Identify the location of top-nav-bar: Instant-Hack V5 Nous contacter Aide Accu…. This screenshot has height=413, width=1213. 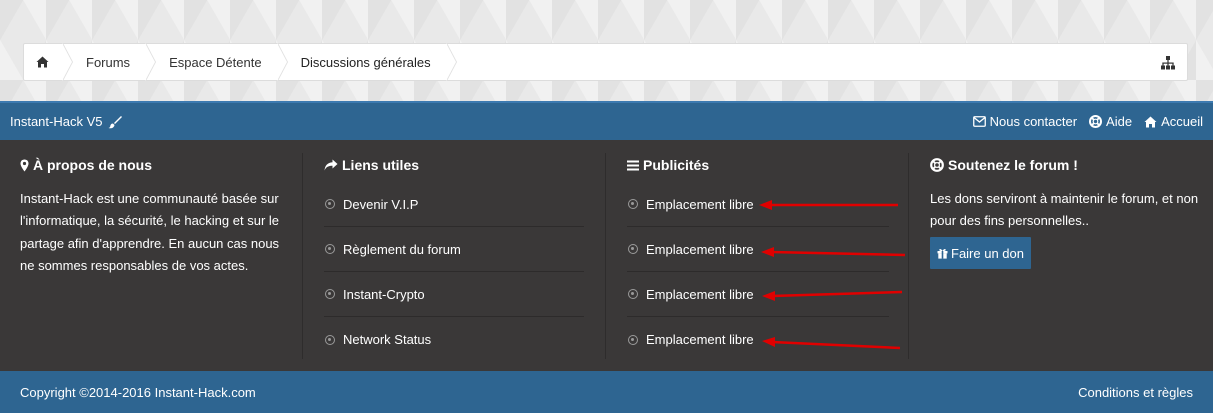
(606, 120).